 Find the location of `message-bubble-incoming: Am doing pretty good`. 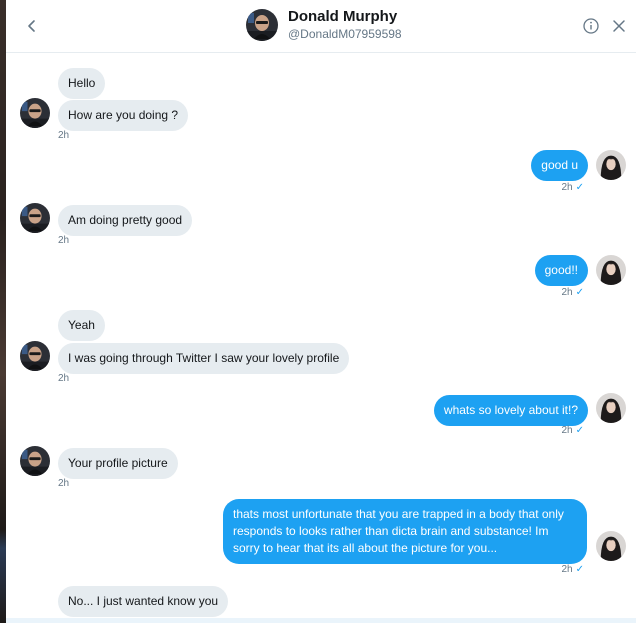

message-bubble-incoming: Am doing pretty good is located at coordinates (125, 220).